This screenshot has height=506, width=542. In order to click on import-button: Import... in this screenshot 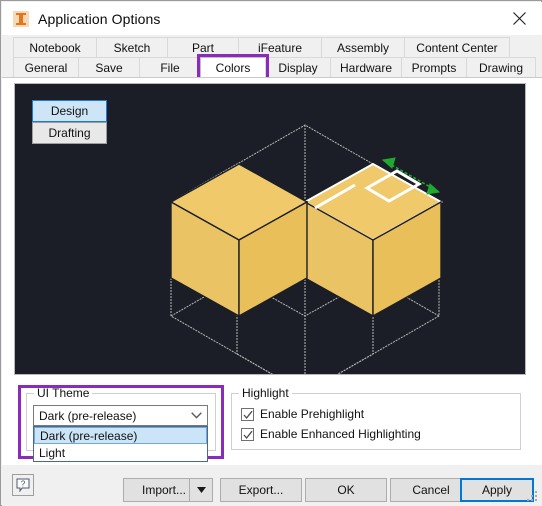, I will do `click(168, 490)`.